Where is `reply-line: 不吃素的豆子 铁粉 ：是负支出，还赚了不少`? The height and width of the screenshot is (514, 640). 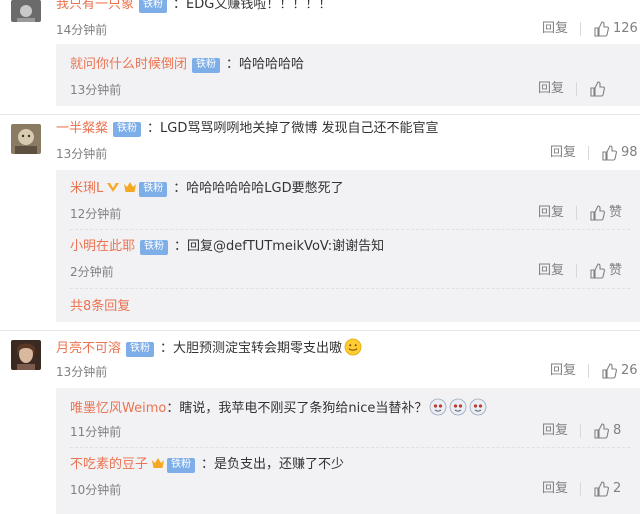
reply-line: 不吃素的豆子 铁粉 ：是负支出，还赚了不少 is located at coordinates (207, 465).